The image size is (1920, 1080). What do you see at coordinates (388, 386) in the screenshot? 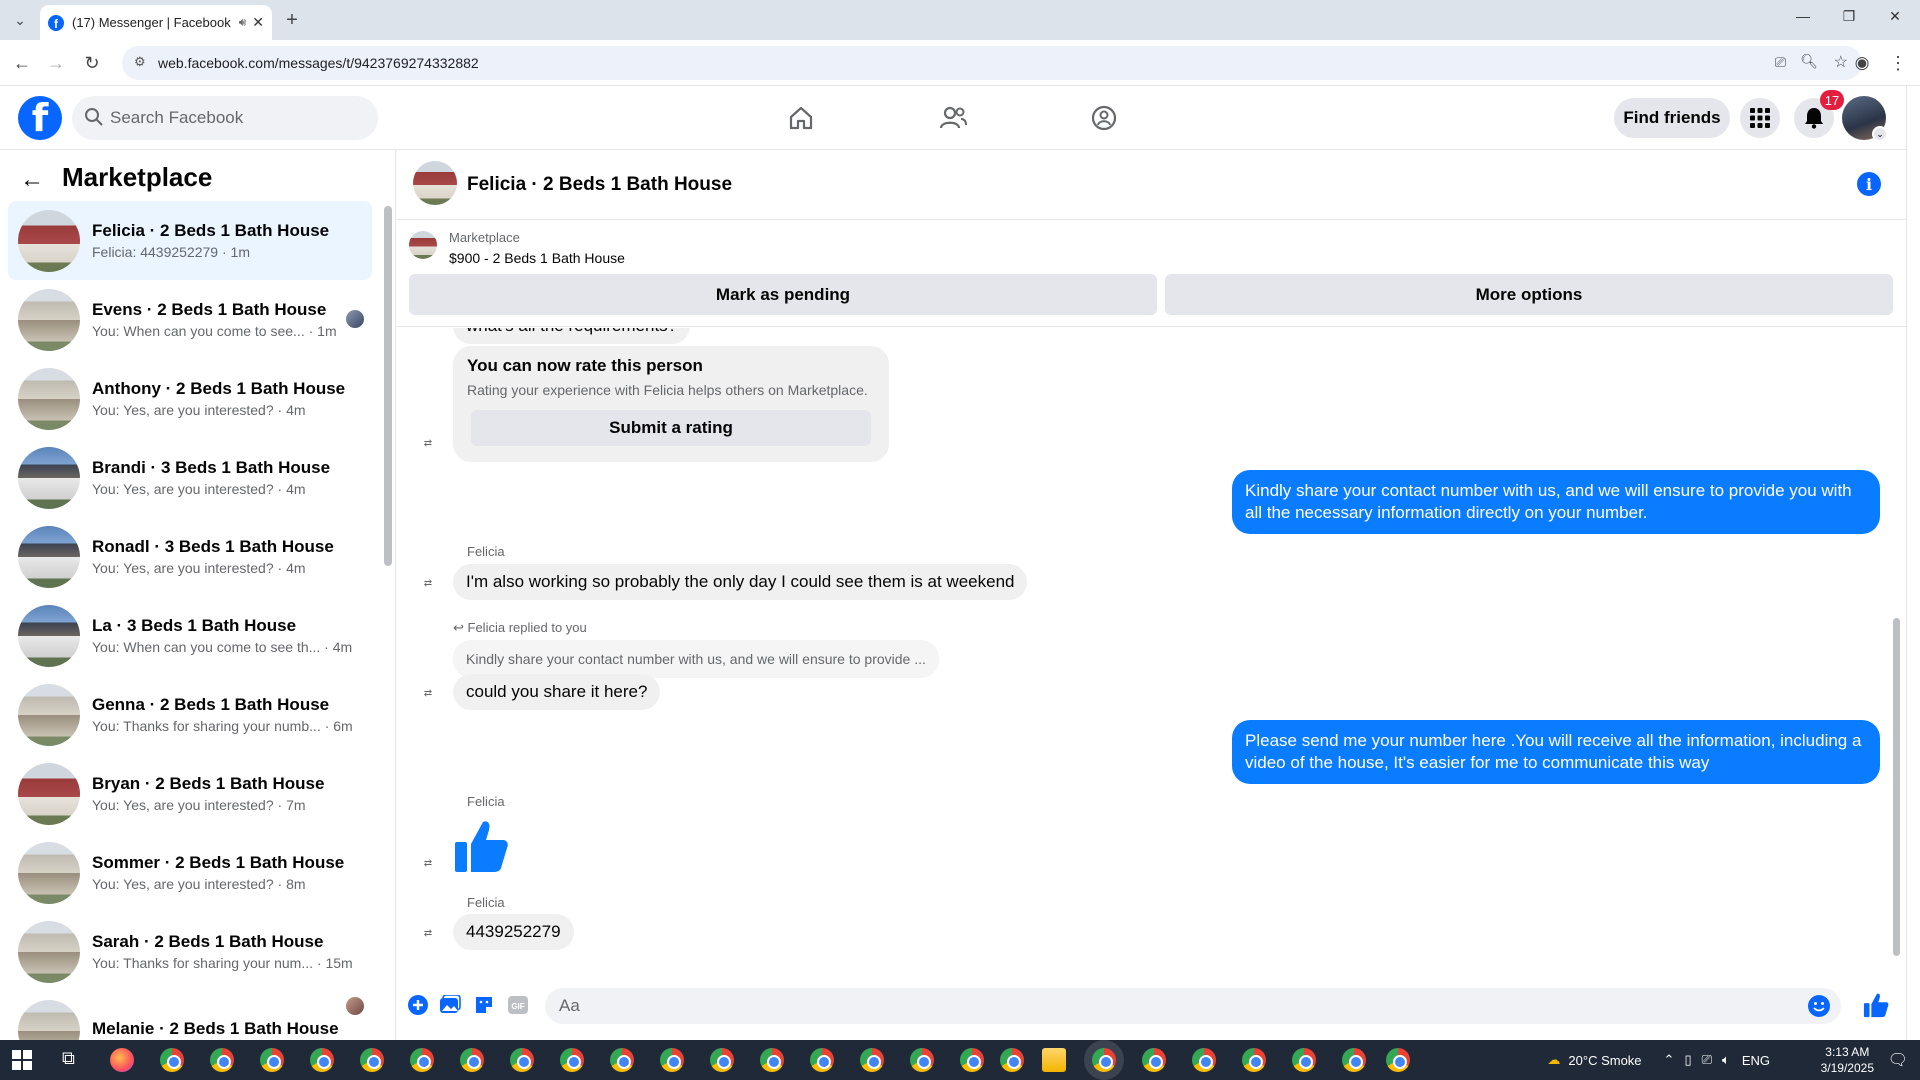
I see `sidebar-scrollbar` at bounding box center [388, 386].